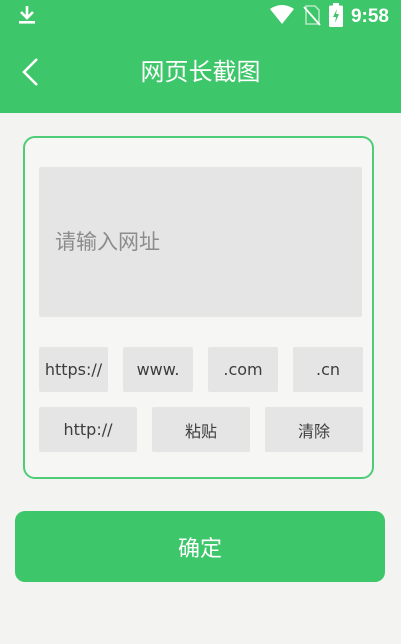 The image size is (401, 644). Describe the element at coordinates (314, 429) in the screenshot. I see `clear-button: 清除` at that location.